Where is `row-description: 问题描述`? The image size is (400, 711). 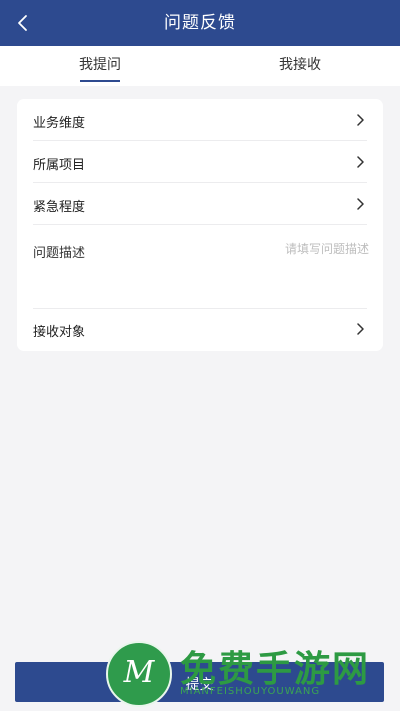 row-description: 问题描述 is located at coordinates (200, 267).